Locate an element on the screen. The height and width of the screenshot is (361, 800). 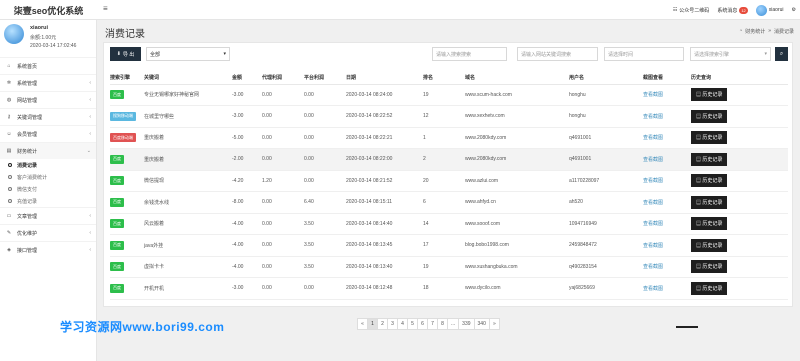
sidebar-item-sites: ◍ 网站管理 ‹ is located at coordinates (48, 99).